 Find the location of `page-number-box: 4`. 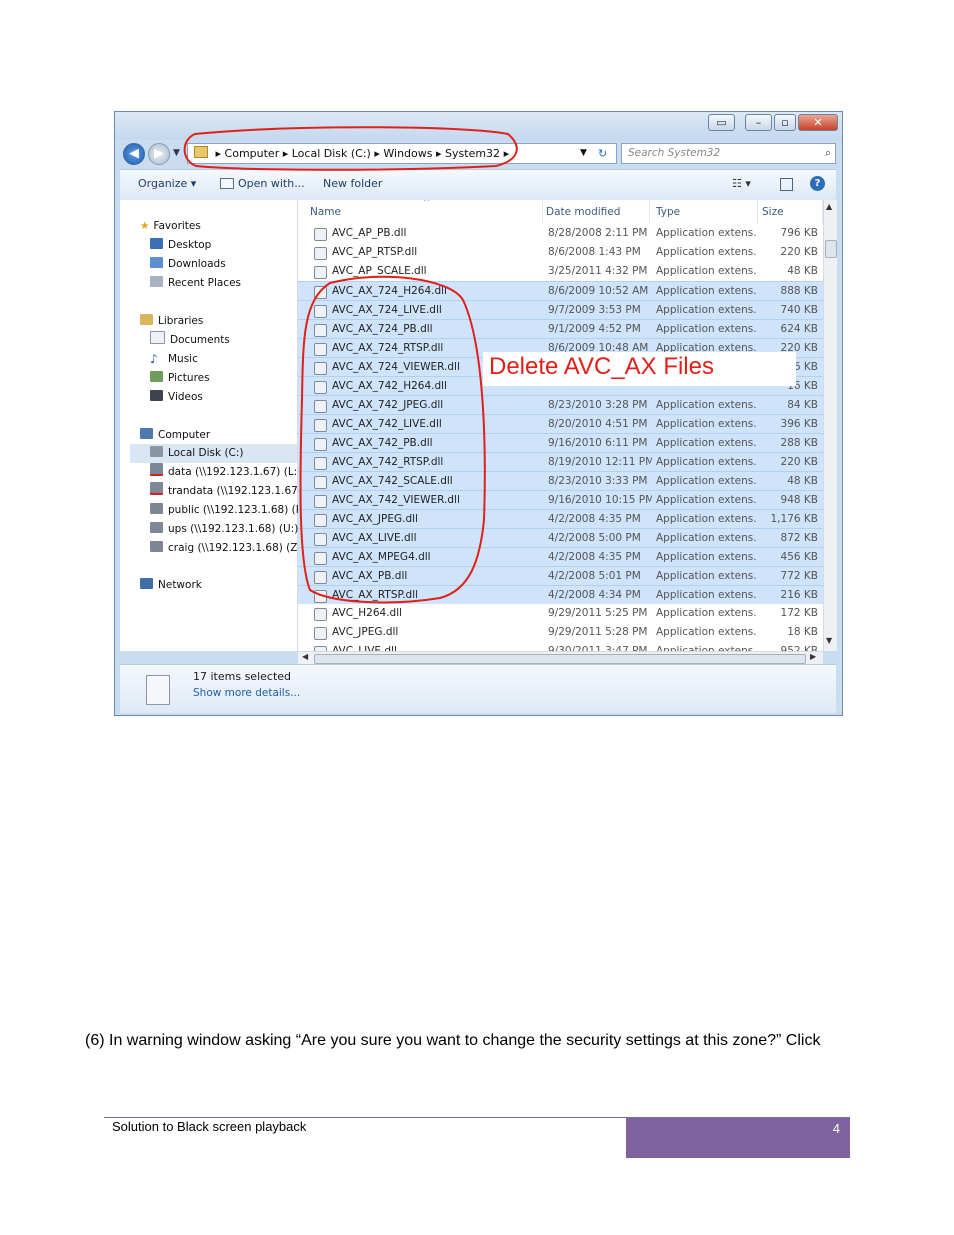

page-number-box: 4 is located at coordinates (738, 1138).